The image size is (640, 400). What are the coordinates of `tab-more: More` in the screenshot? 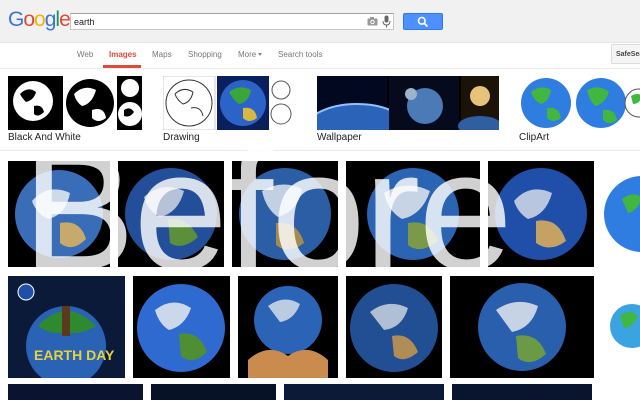 It's located at (250, 54).